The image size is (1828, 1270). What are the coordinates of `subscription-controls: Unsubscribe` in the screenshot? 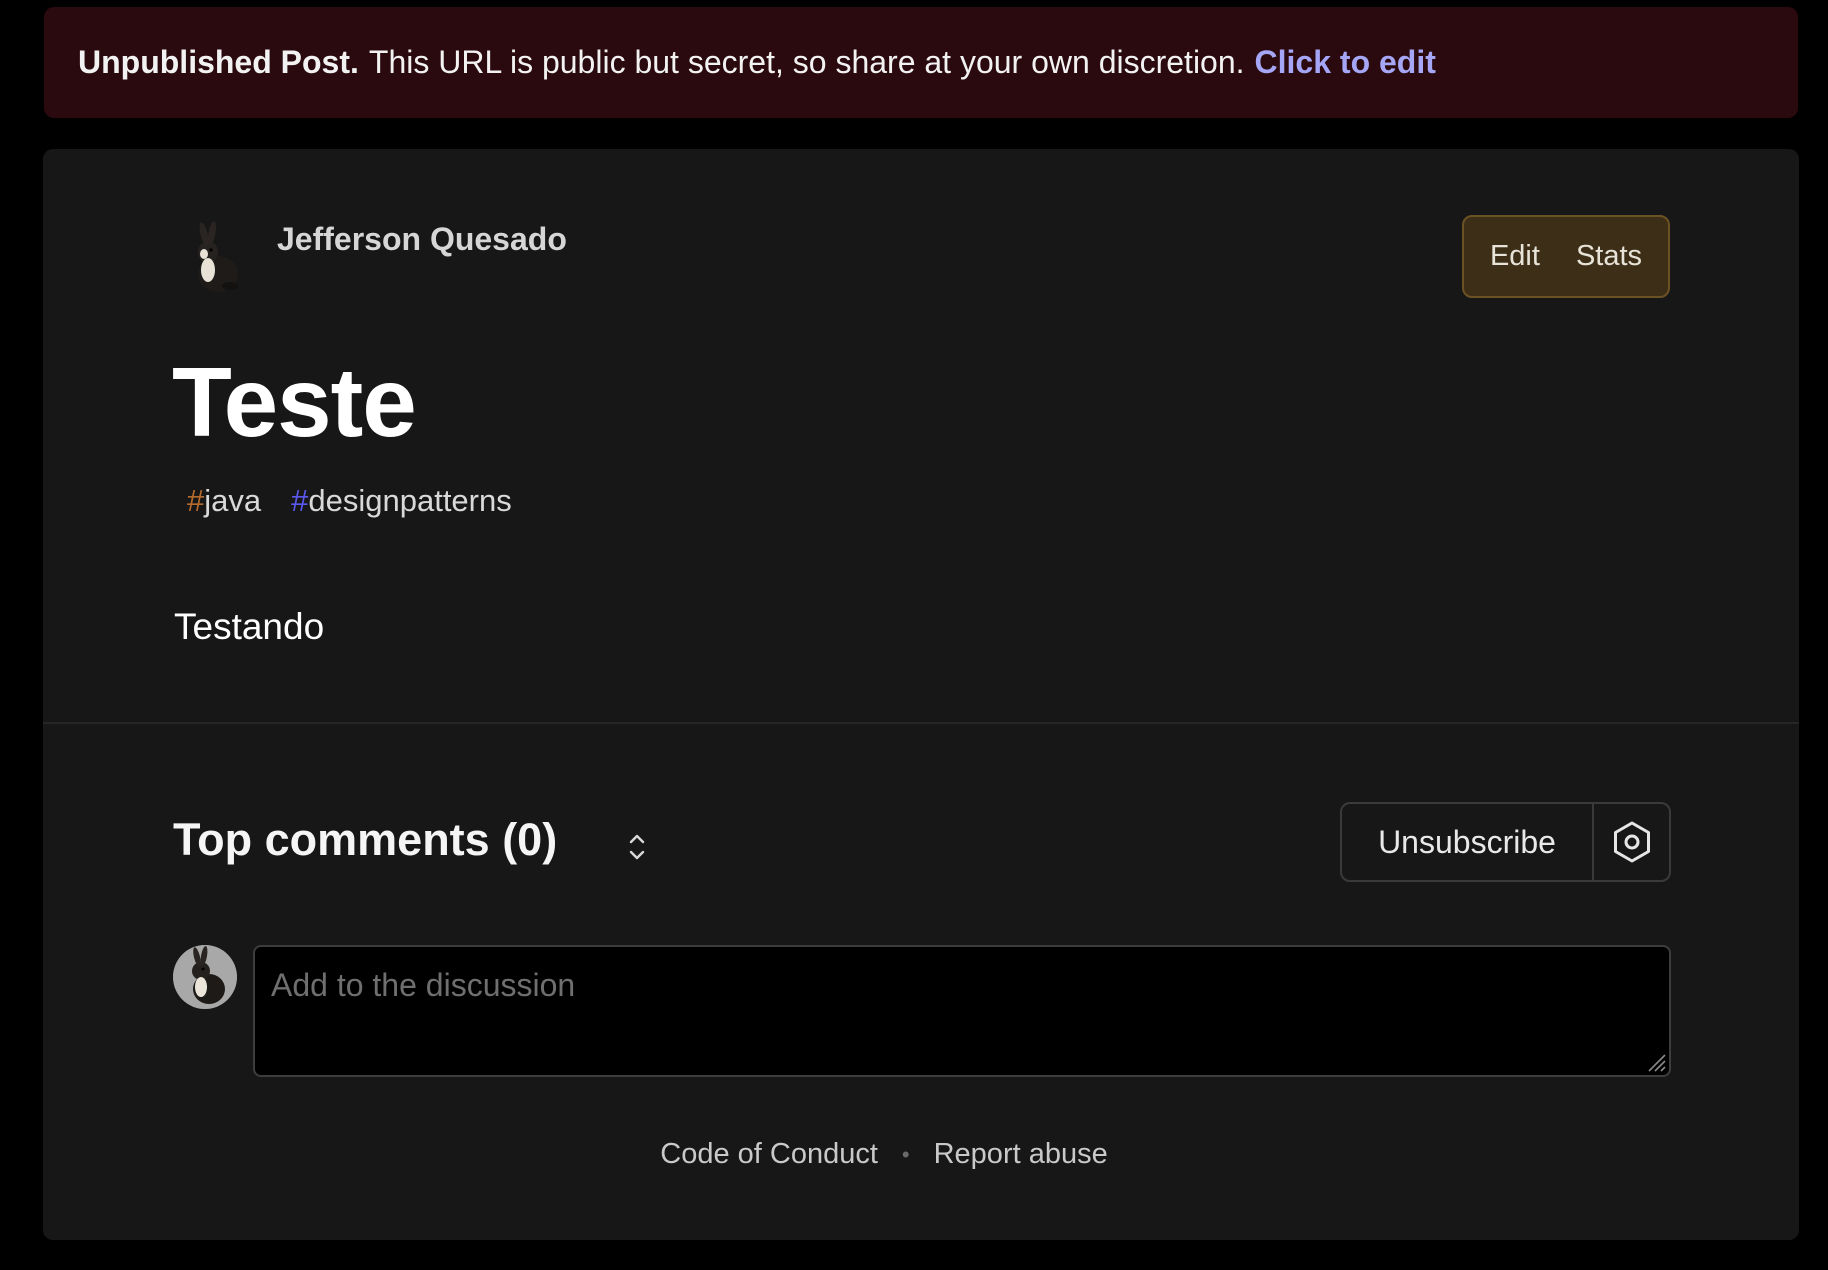 It's located at (1505, 842).